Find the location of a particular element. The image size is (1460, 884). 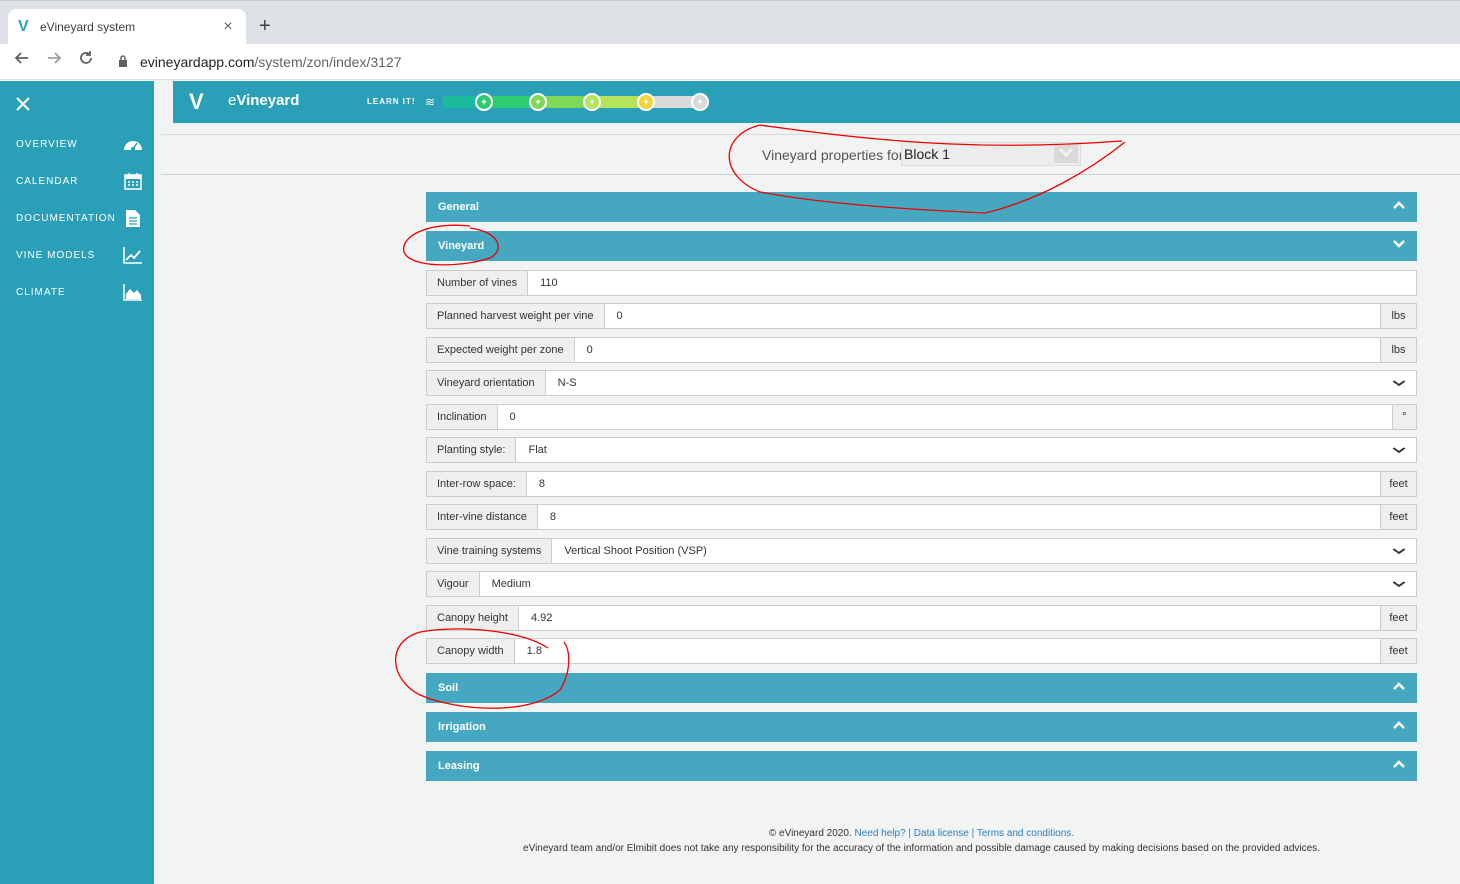

copyright: © eVineyard 2020. is located at coordinates (810, 833).